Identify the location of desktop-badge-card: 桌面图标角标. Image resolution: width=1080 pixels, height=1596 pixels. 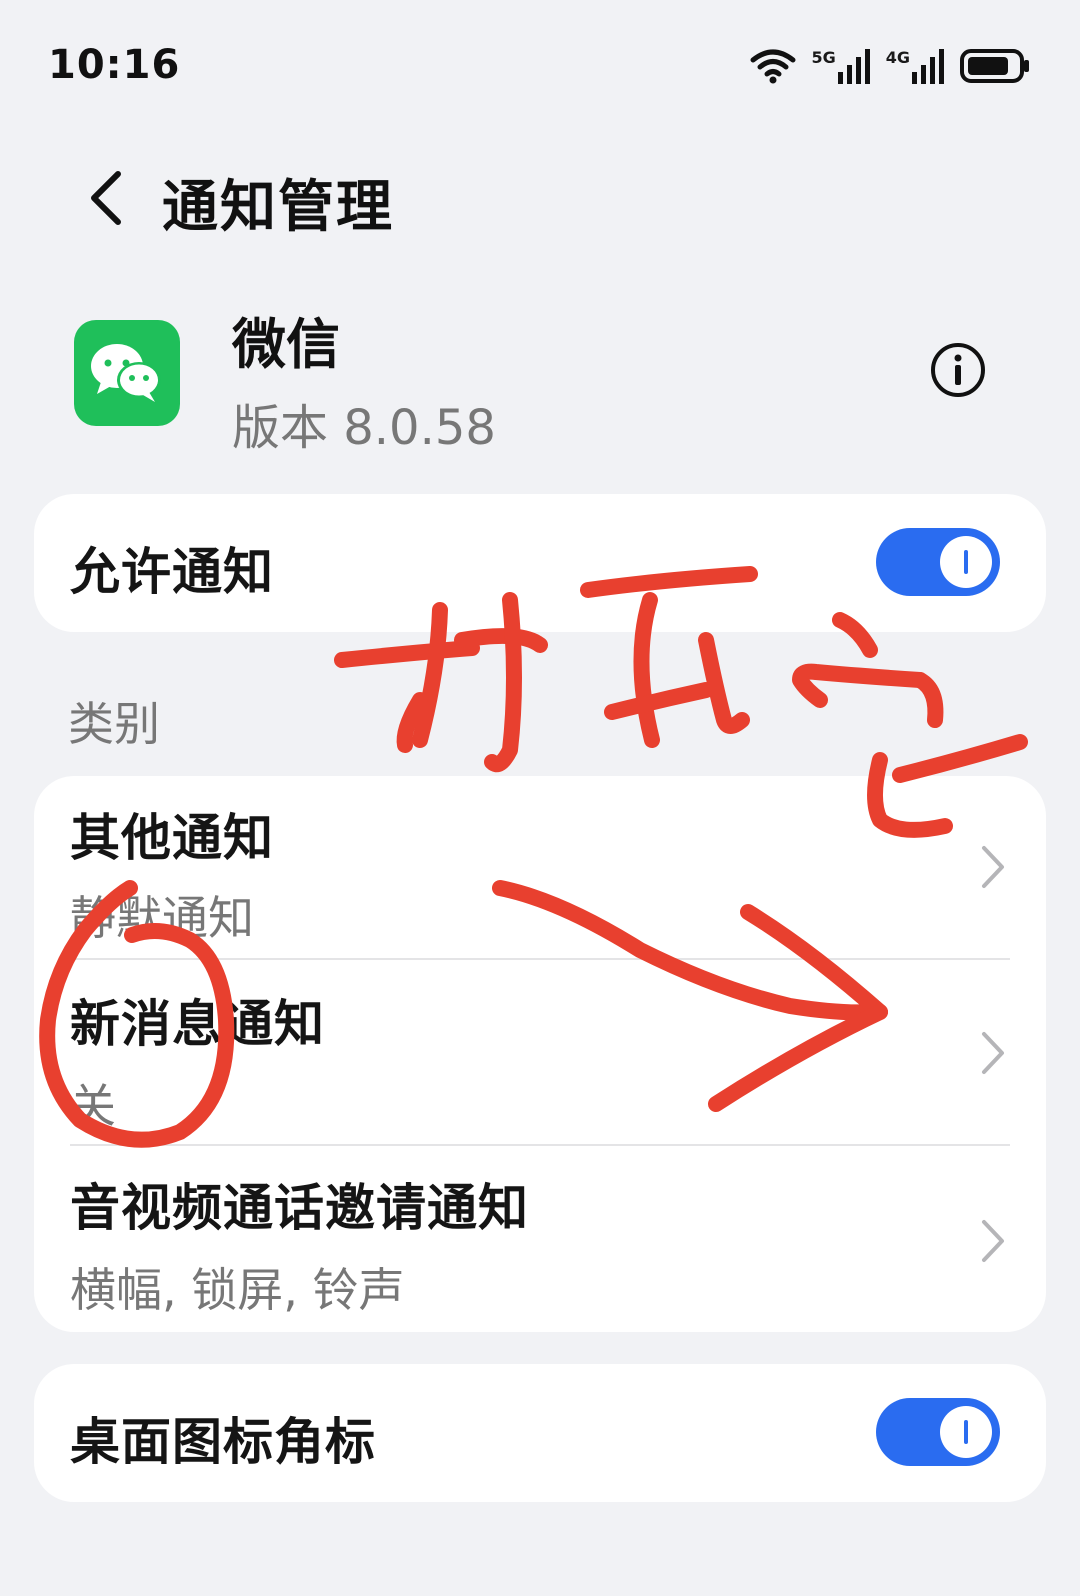
(540, 1433).